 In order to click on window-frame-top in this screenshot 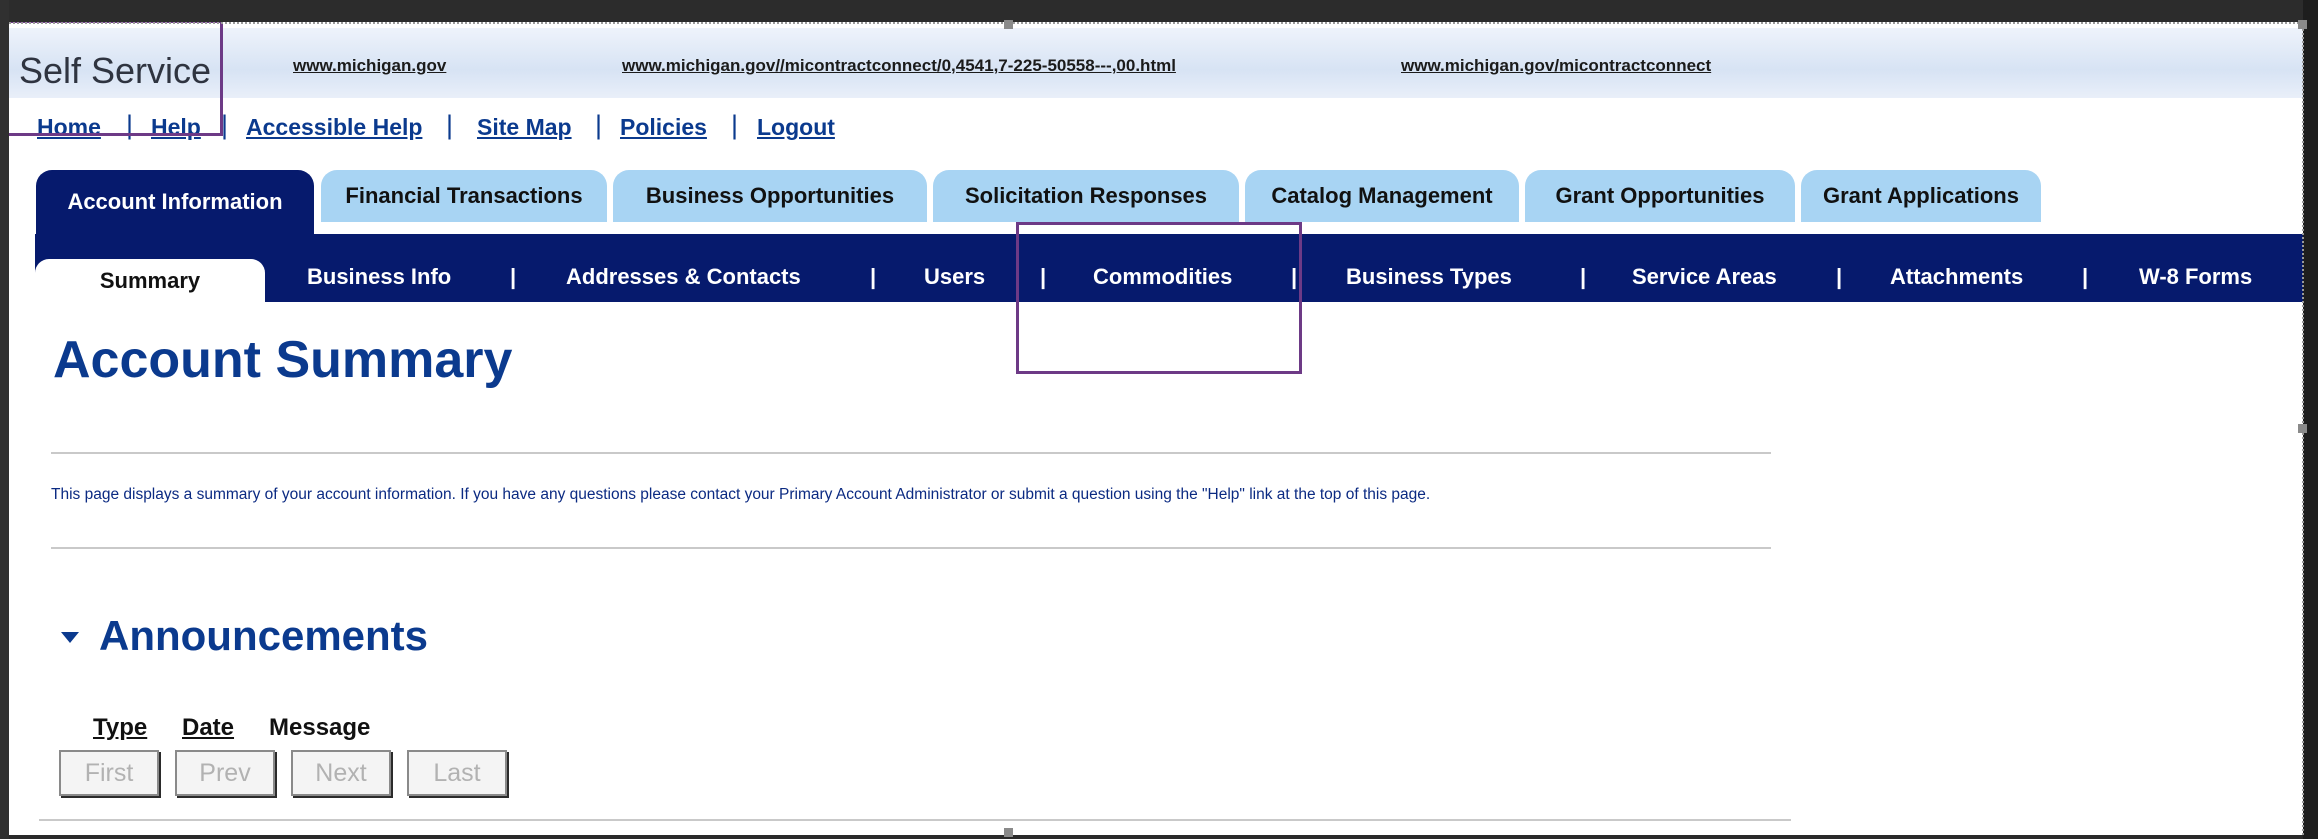, I will do `click(1159, 11)`.